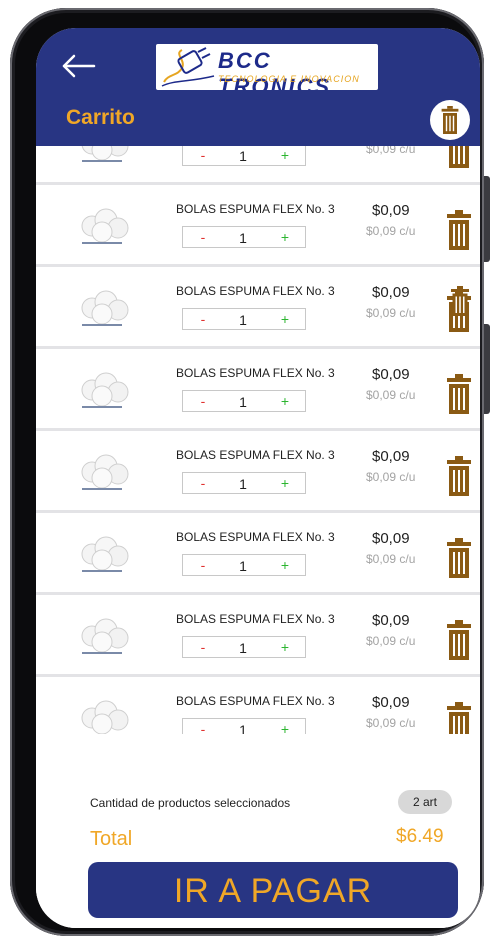 The height and width of the screenshot is (942, 497). Describe the element at coordinates (420, 836) in the screenshot. I see `total-value: $6.49` at that location.